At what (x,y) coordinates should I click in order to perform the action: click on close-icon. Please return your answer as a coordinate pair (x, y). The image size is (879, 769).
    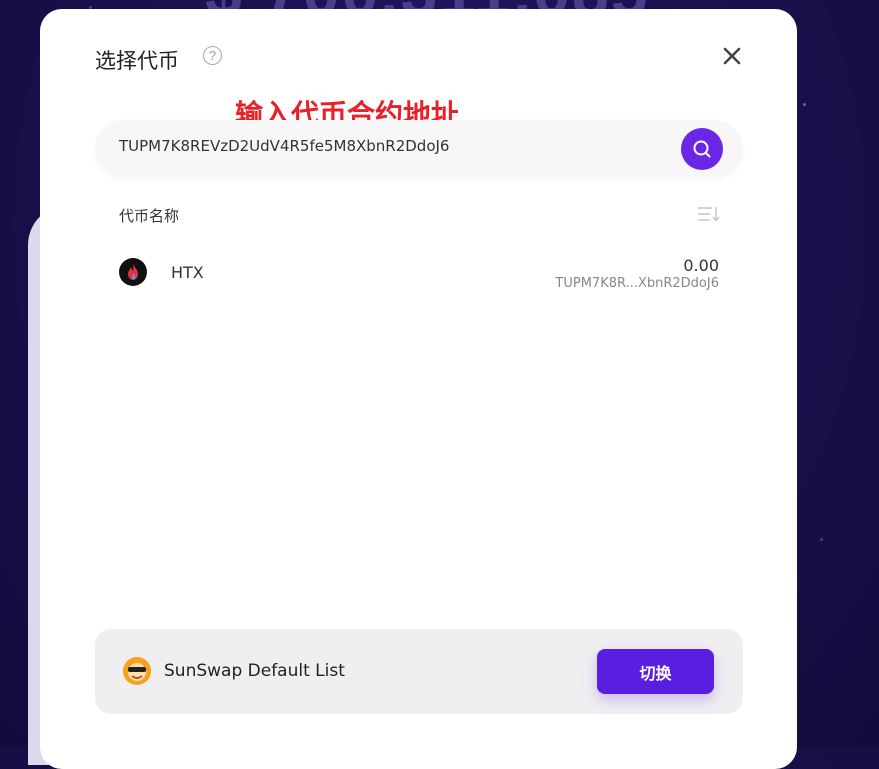
    Looking at the image, I should click on (732, 56).